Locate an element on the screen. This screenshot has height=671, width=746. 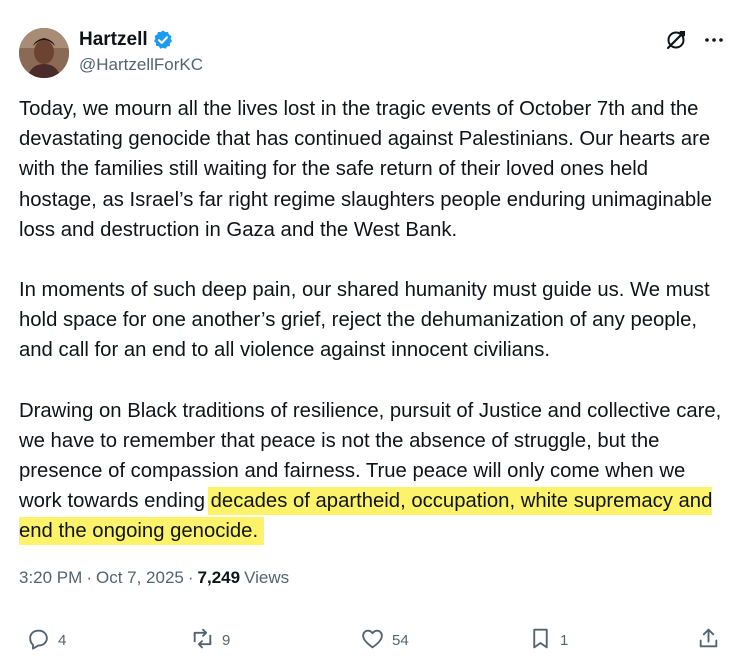
post-meta: 3:20 PM · Oct 7, 2025 · 7,249 Views is located at coordinates (154, 578).